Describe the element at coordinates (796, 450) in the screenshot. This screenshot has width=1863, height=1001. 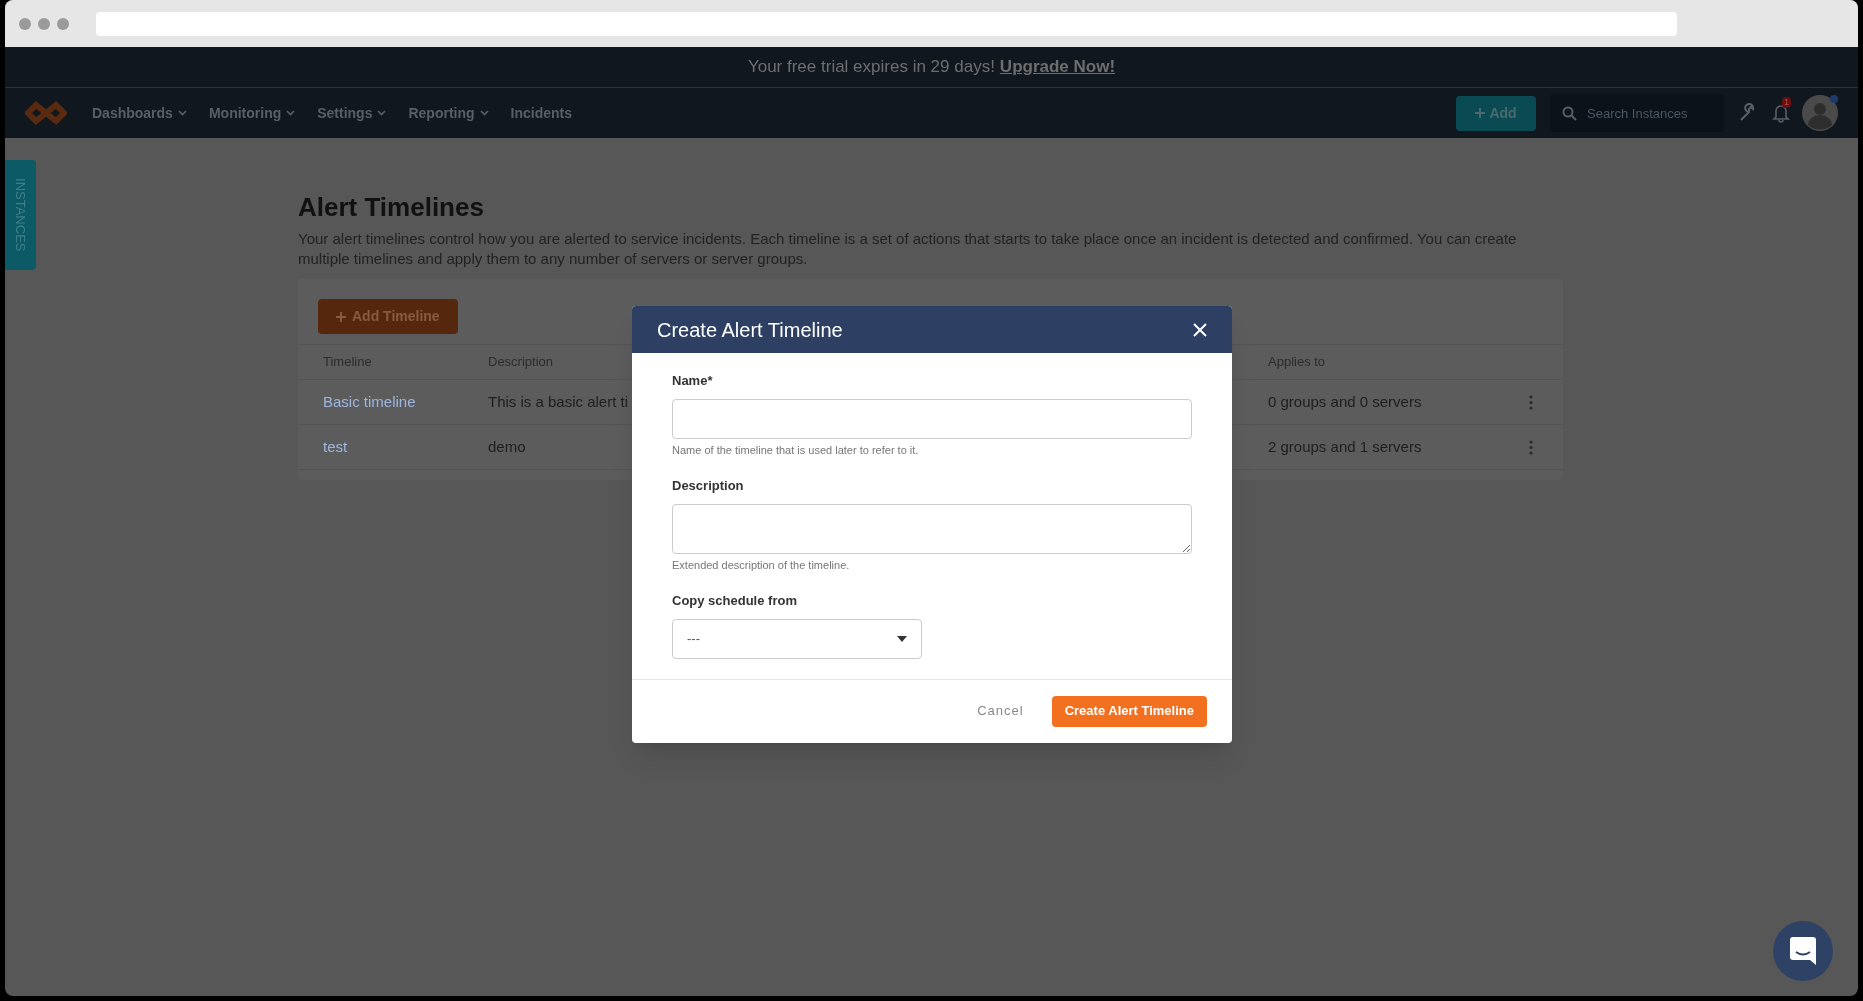
I see `field-hint: Name of the timeline that is used later to refer to it.` at that location.